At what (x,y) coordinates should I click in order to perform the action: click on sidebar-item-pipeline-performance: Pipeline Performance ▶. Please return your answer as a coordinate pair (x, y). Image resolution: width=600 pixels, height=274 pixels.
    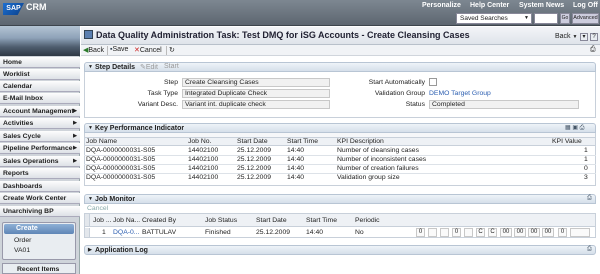
    Looking at the image, I should click on (40, 148).